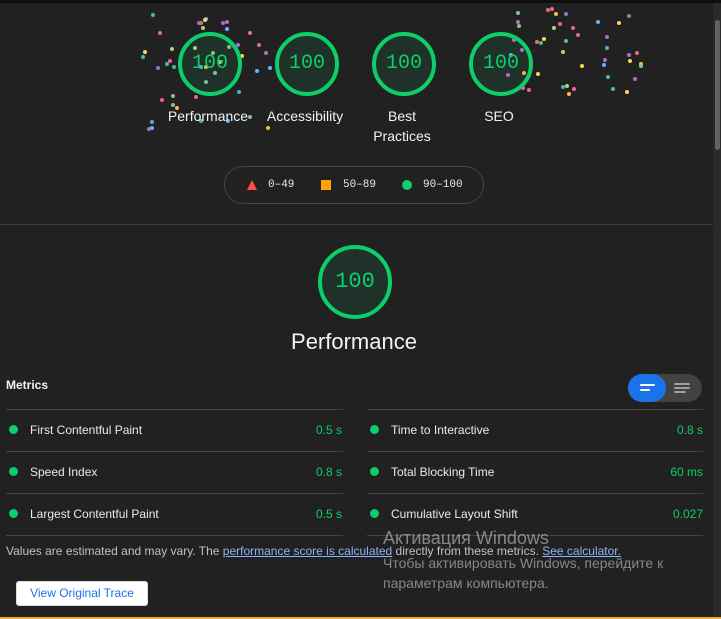 This screenshot has height=619, width=721. I want to click on gauge-seo: 100 SEO, so click(501, 78).